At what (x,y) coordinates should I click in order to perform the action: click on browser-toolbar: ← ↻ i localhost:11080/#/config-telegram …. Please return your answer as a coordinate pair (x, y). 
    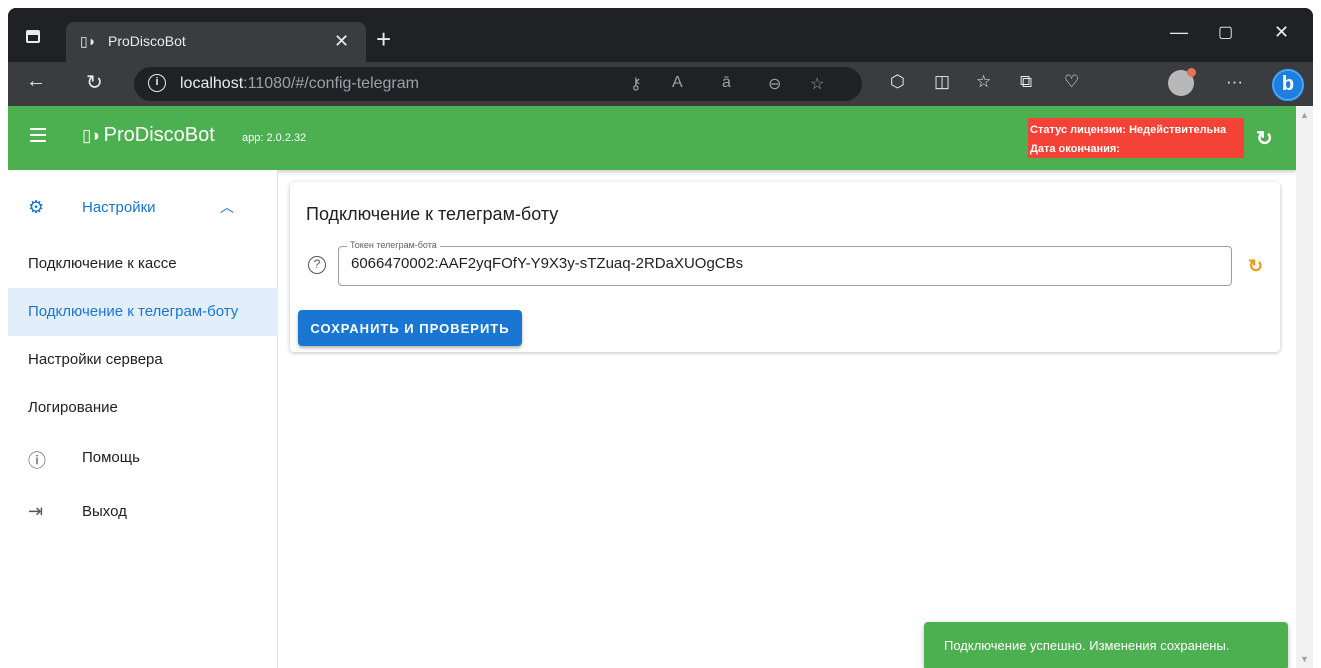
    Looking at the image, I should click on (660, 84).